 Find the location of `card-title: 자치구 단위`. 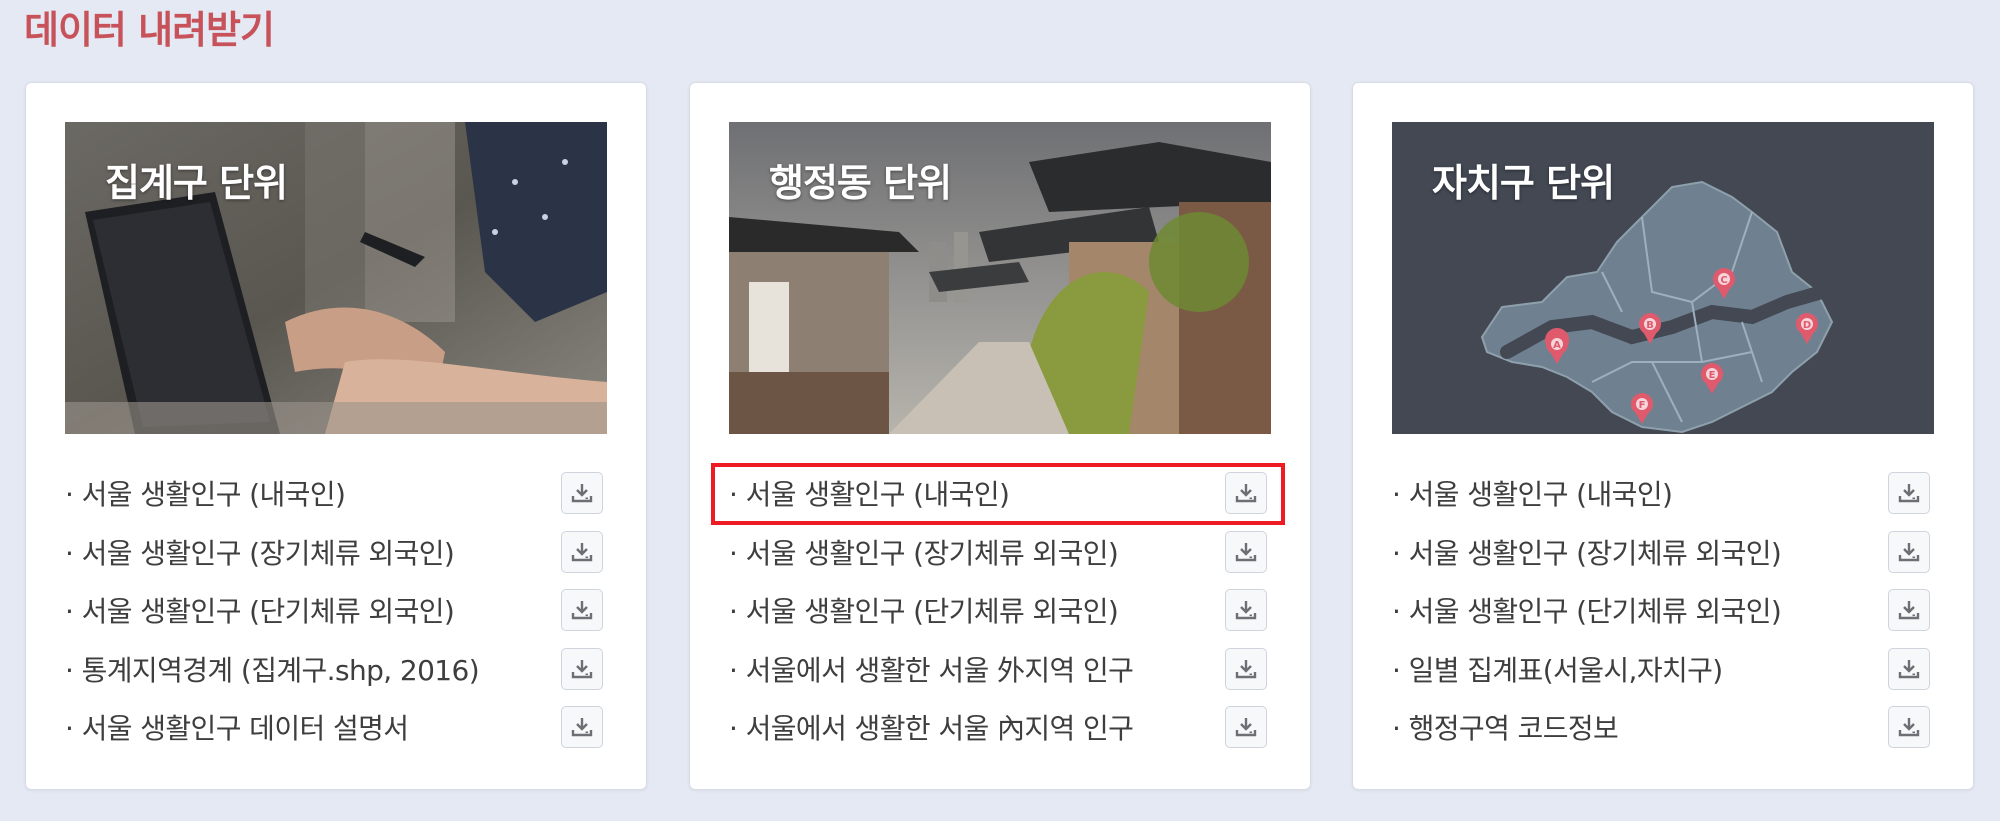

card-title: 자치구 단위 is located at coordinates (1523, 183).